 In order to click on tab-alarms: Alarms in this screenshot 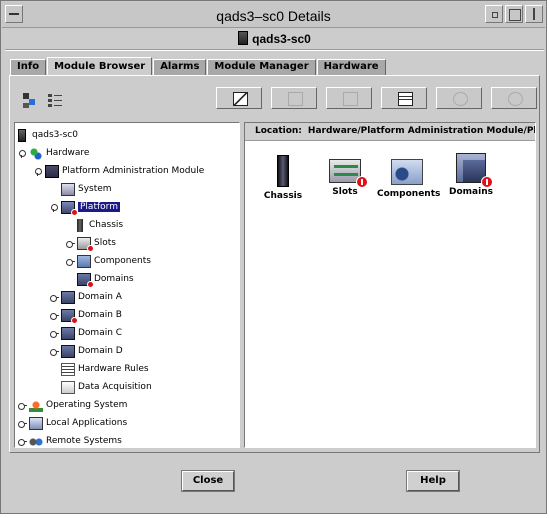, I will do `click(180, 67)`.